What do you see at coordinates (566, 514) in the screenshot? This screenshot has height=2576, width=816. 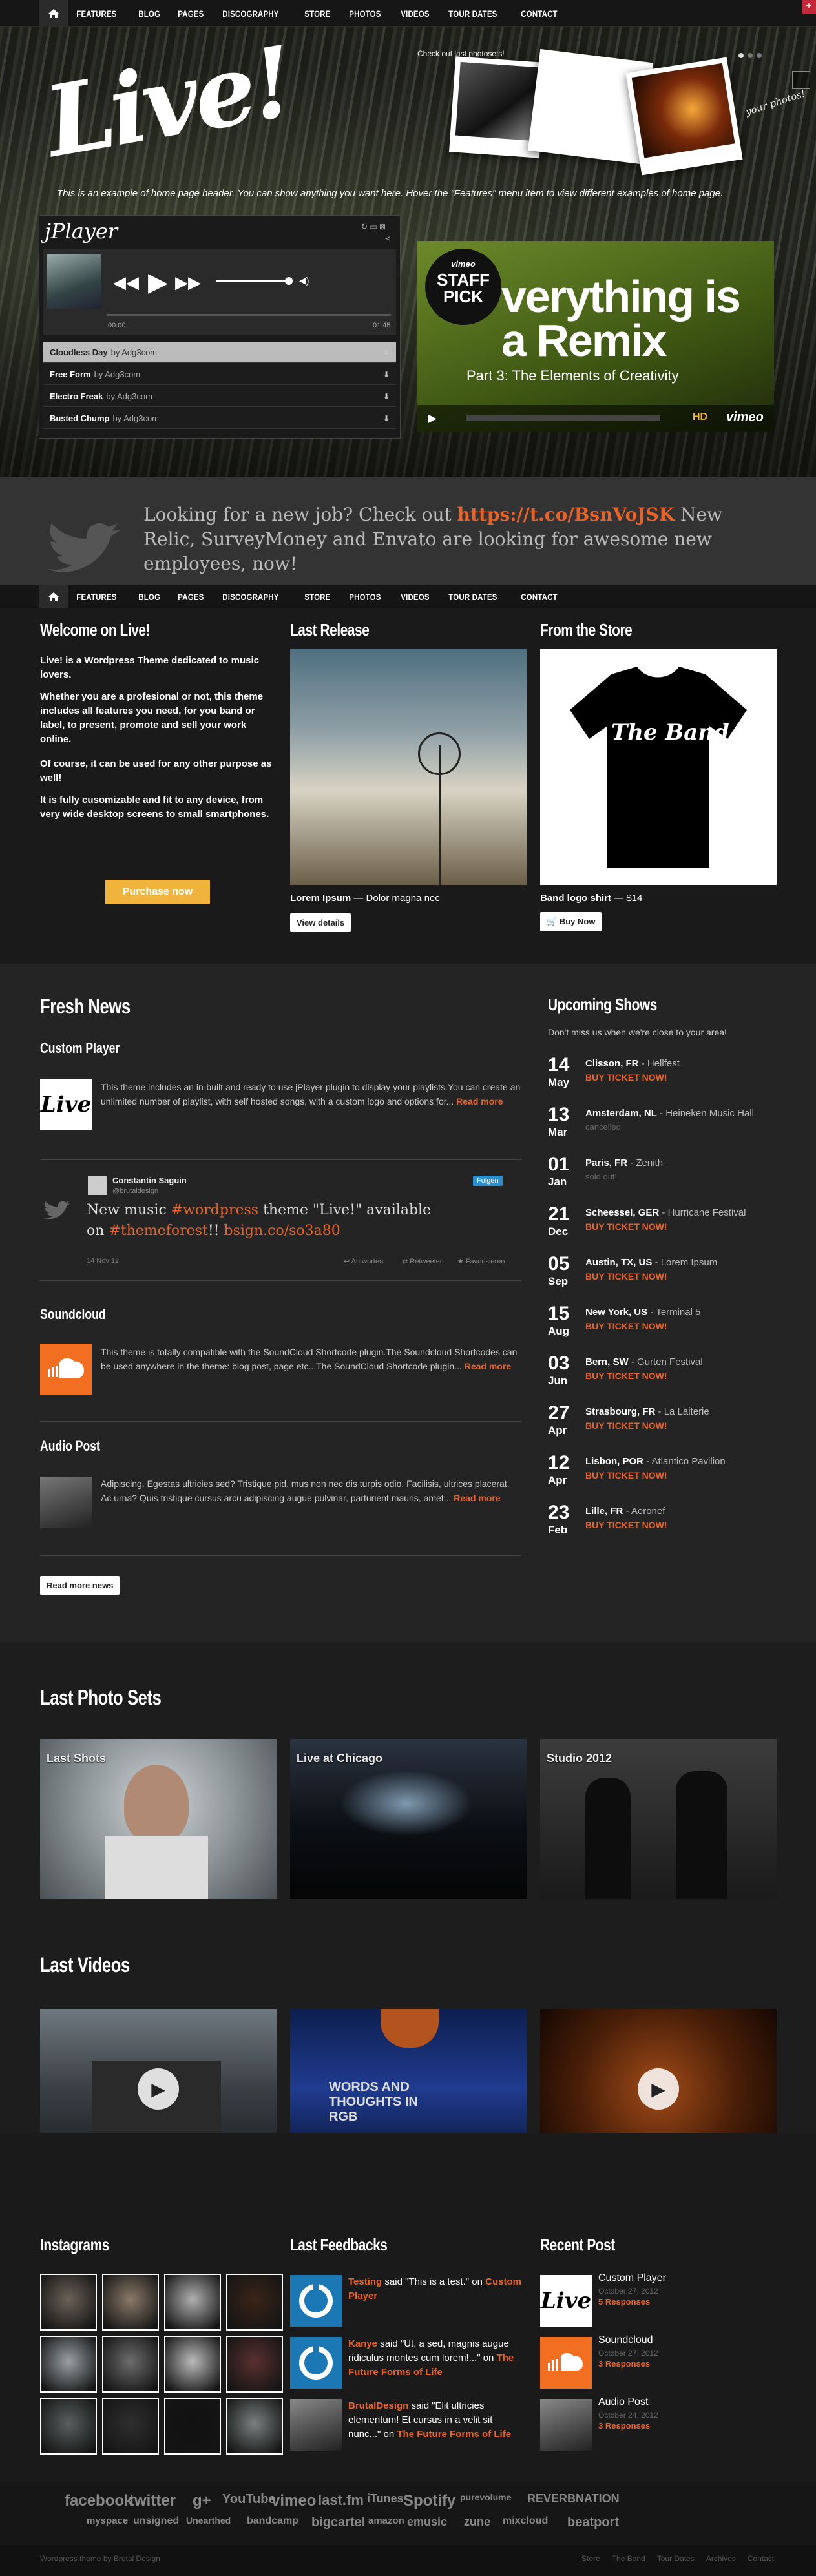 I see `tweet-link: https://t.co/BsnVoJSK` at bounding box center [566, 514].